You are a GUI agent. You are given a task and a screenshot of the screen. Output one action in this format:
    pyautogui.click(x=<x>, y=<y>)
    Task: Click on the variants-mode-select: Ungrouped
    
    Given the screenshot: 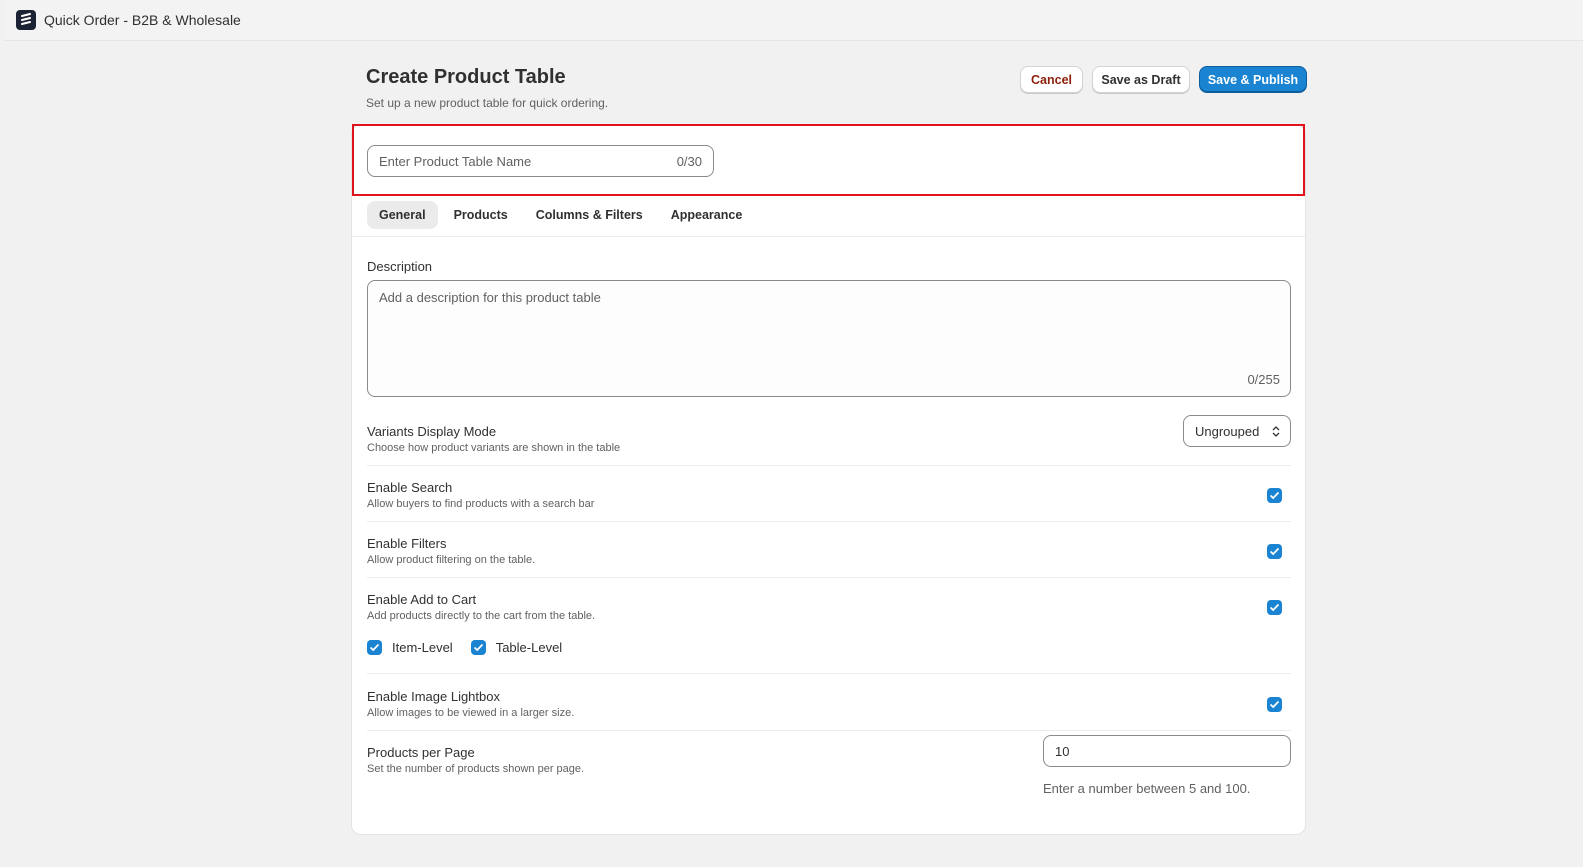 What is the action you would take?
    pyautogui.click(x=1237, y=431)
    